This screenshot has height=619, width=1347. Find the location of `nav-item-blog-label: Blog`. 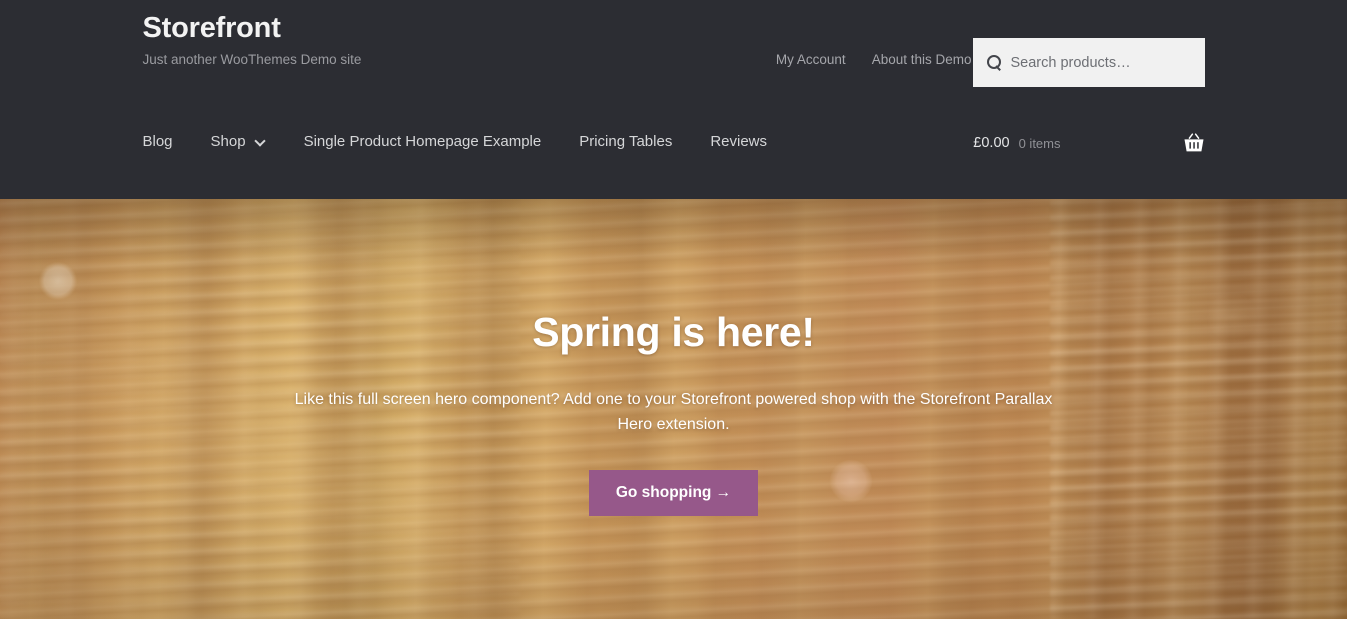

nav-item-blog-label: Blog is located at coordinates (157, 141).